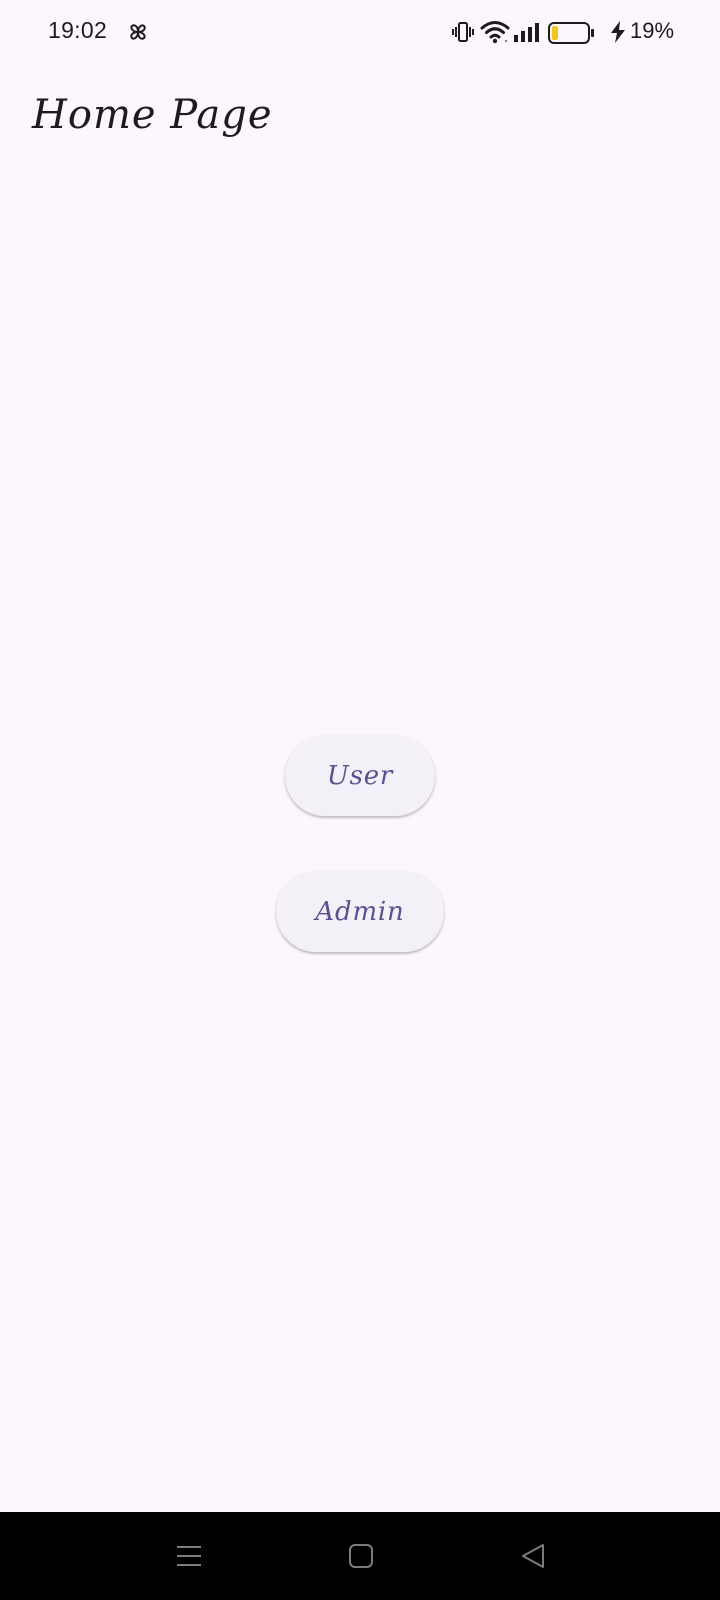  Describe the element at coordinates (618, 32) in the screenshot. I see `charging-bolt-icon` at that location.